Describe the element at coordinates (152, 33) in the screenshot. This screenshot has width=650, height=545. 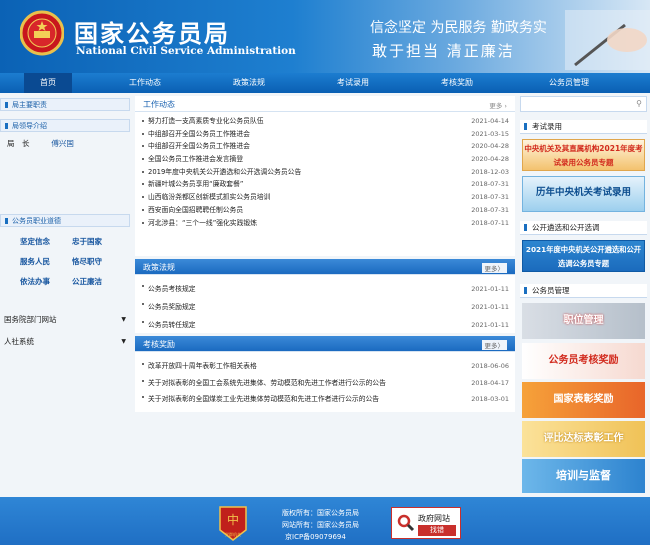
I see `site-name-cn: 国家公务员局` at that location.